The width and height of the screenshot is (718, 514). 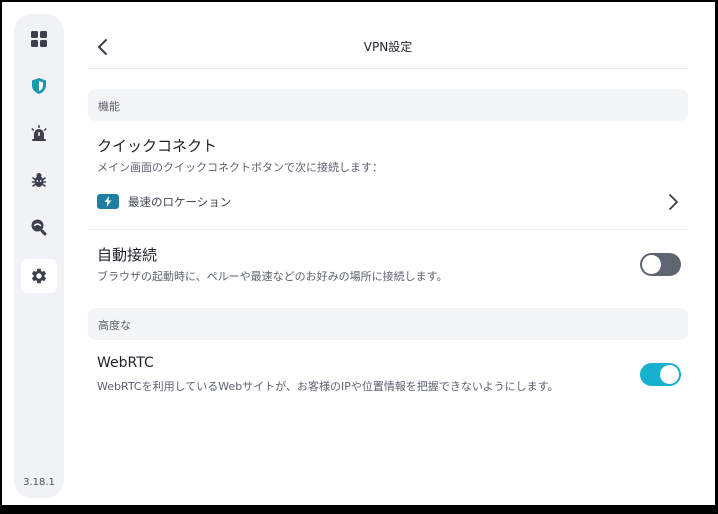 What do you see at coordinates (39, 482) in the screenshot?
I see `app-version: 3.18.1` at bounding box center [39, 482].